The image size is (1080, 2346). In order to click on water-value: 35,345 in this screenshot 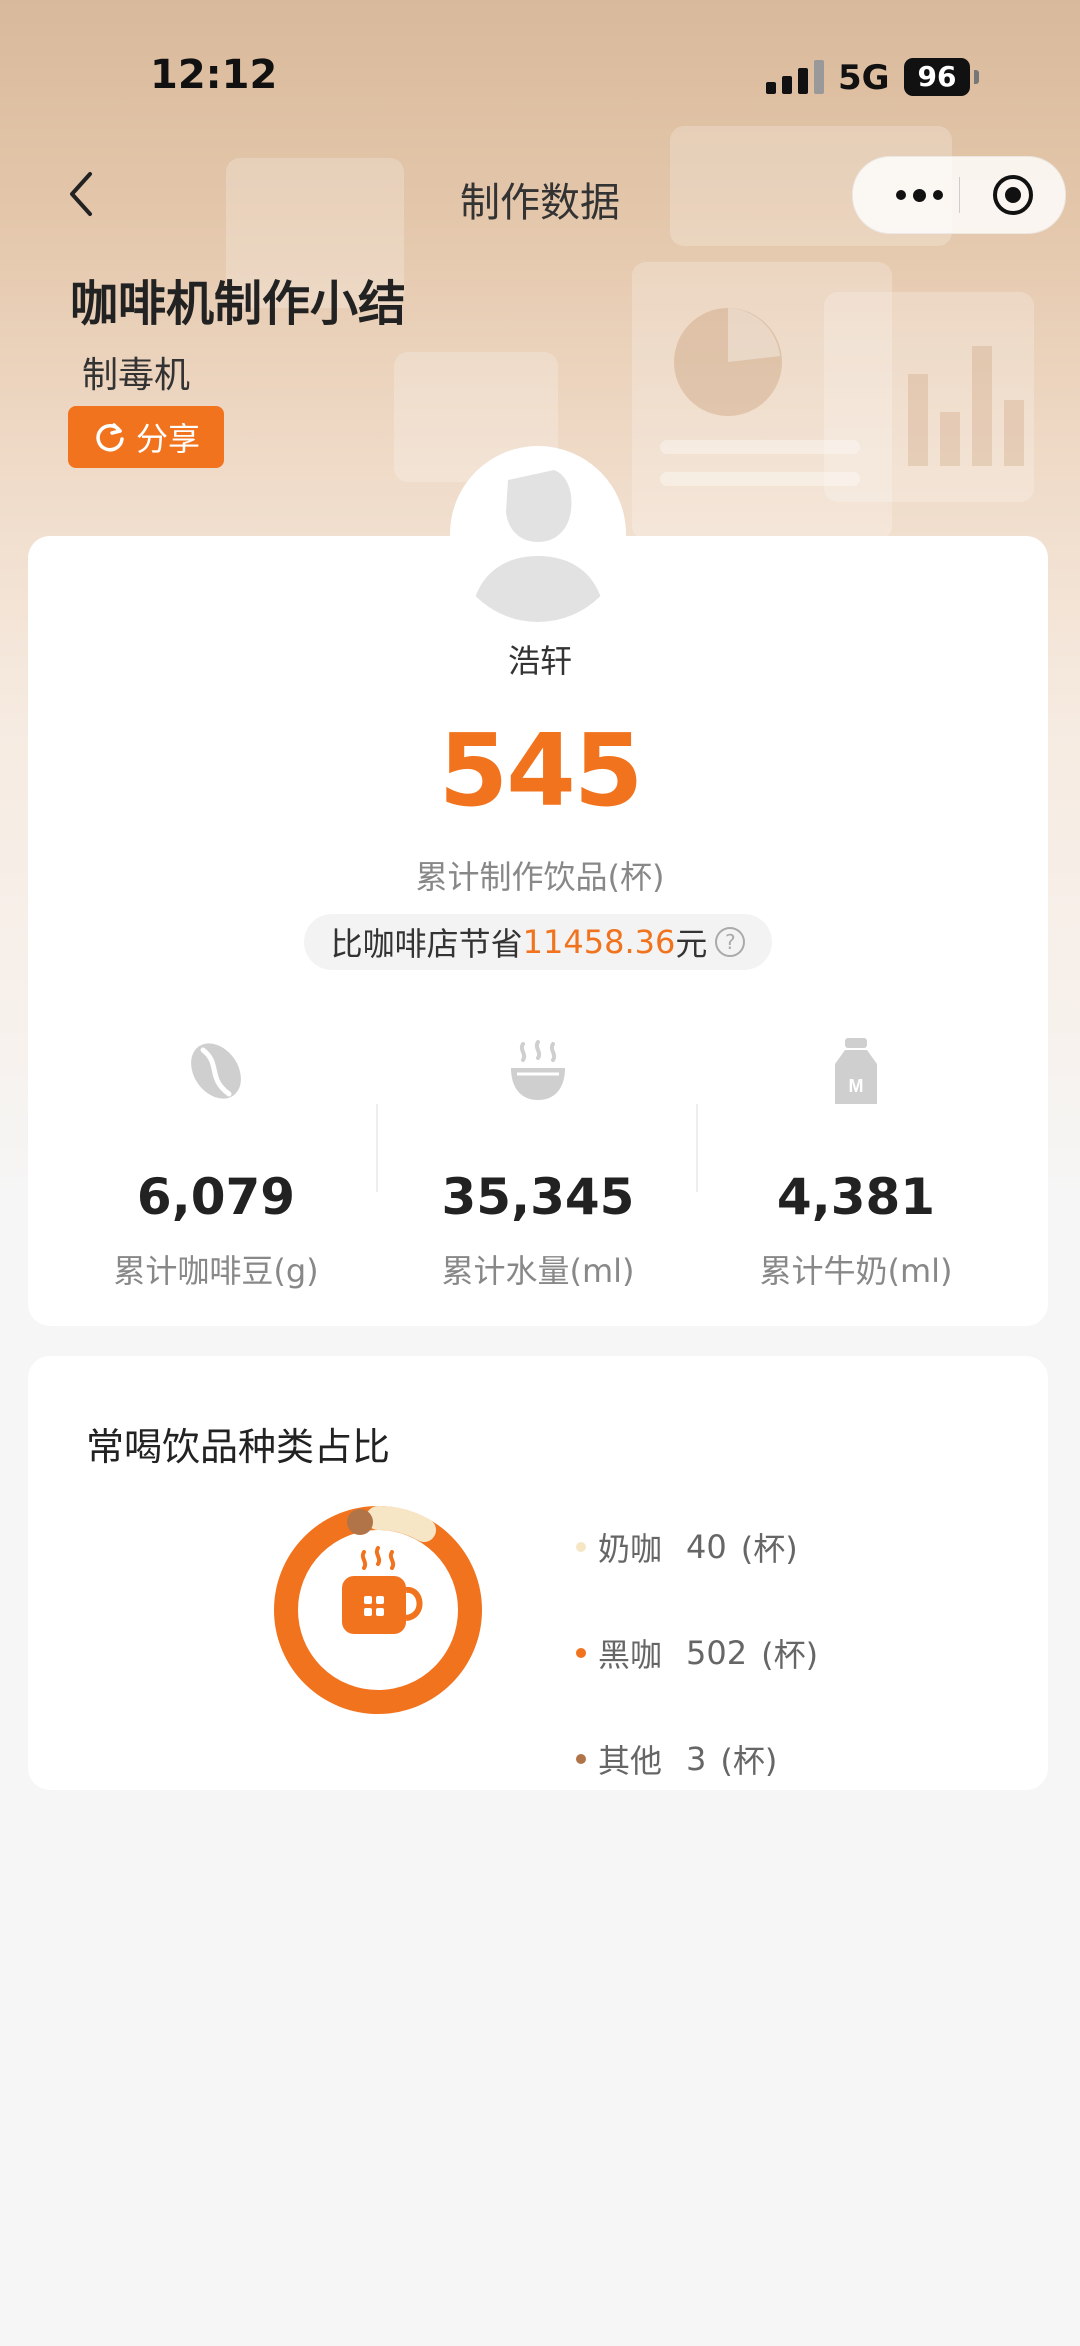, I will do `click(538, 1197)`.